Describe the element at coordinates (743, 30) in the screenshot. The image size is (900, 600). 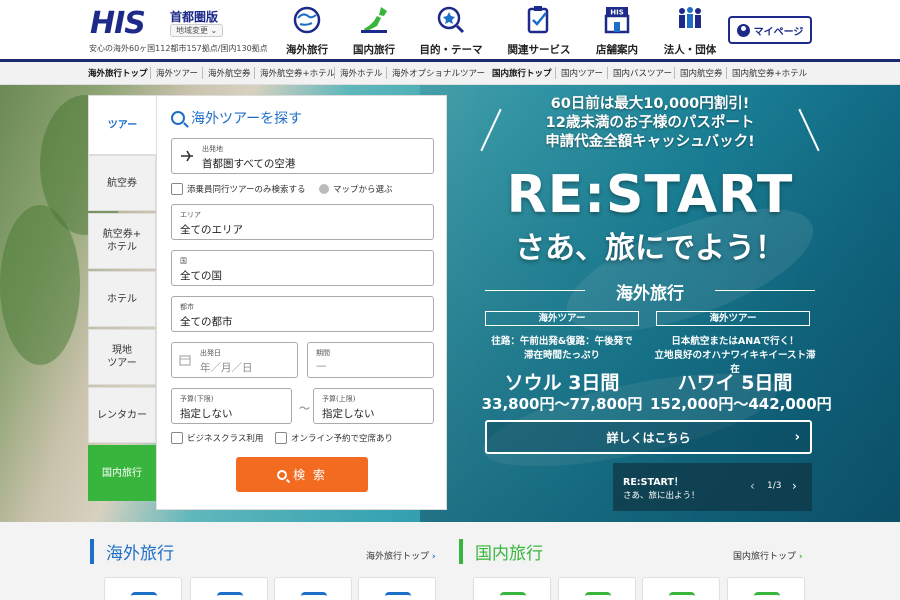
I see `user-icon` at that location.